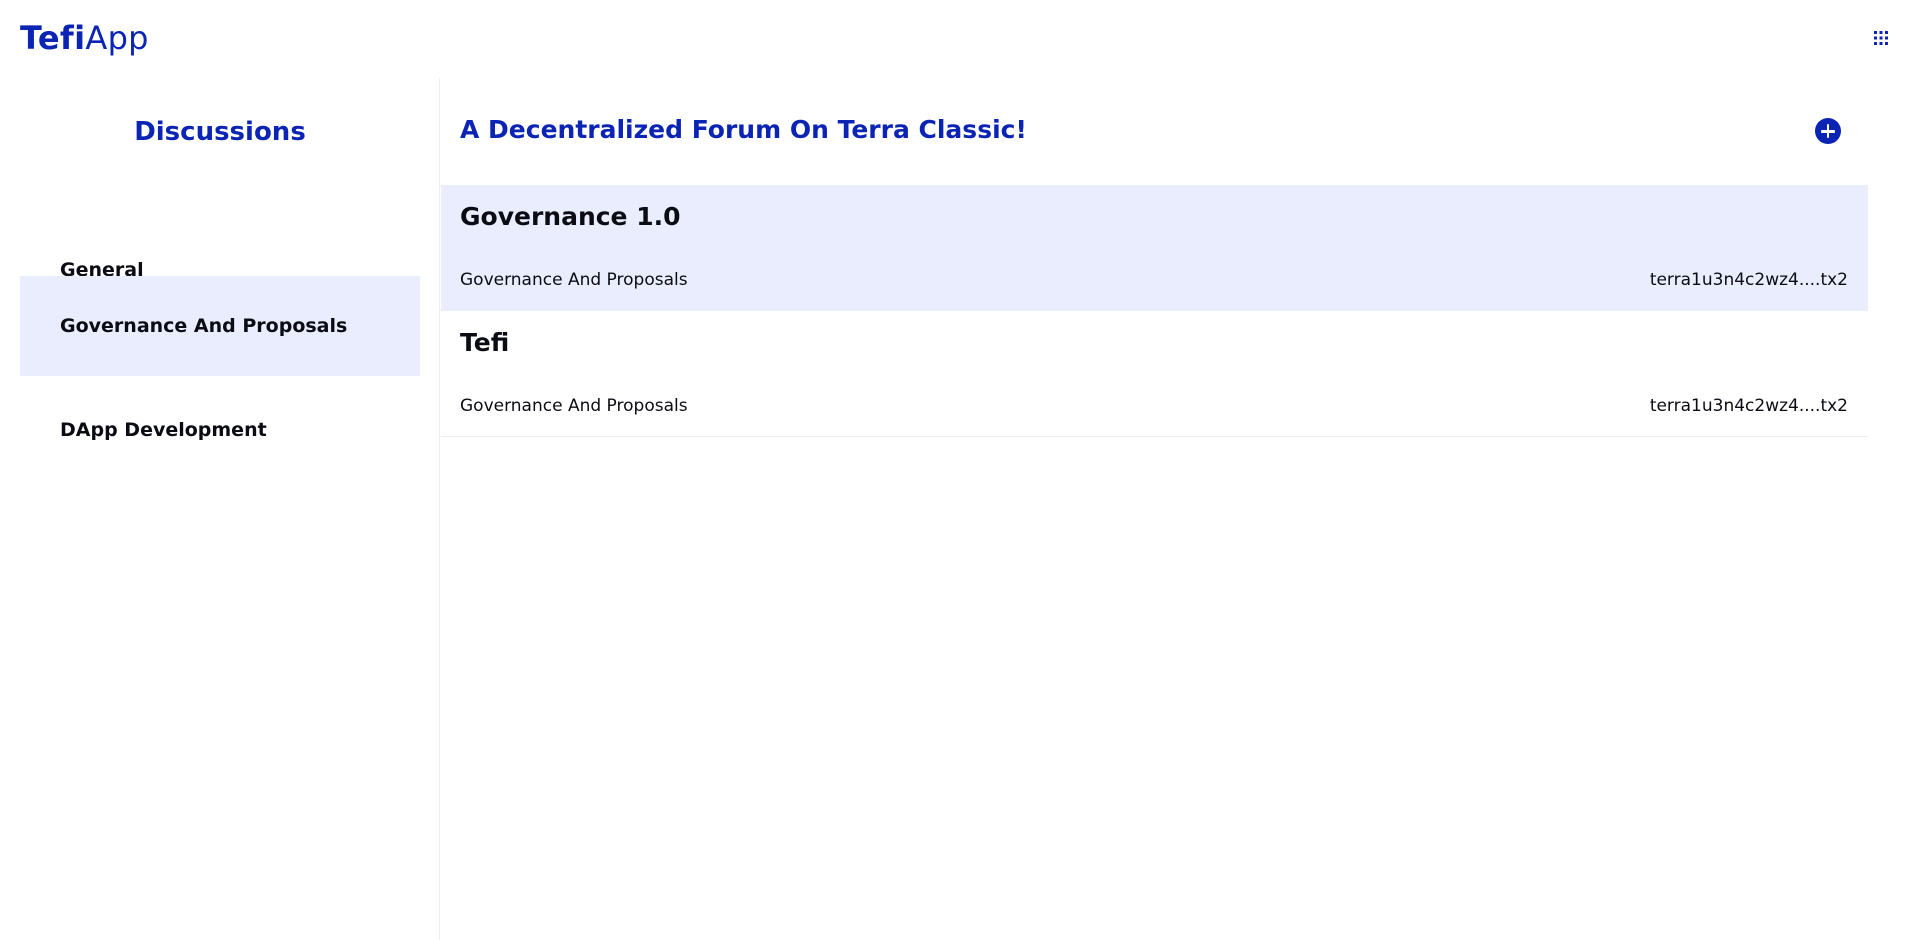 This screenshot has height=940, width=1920. I want to click on grid-icon, so click(1881, 38).